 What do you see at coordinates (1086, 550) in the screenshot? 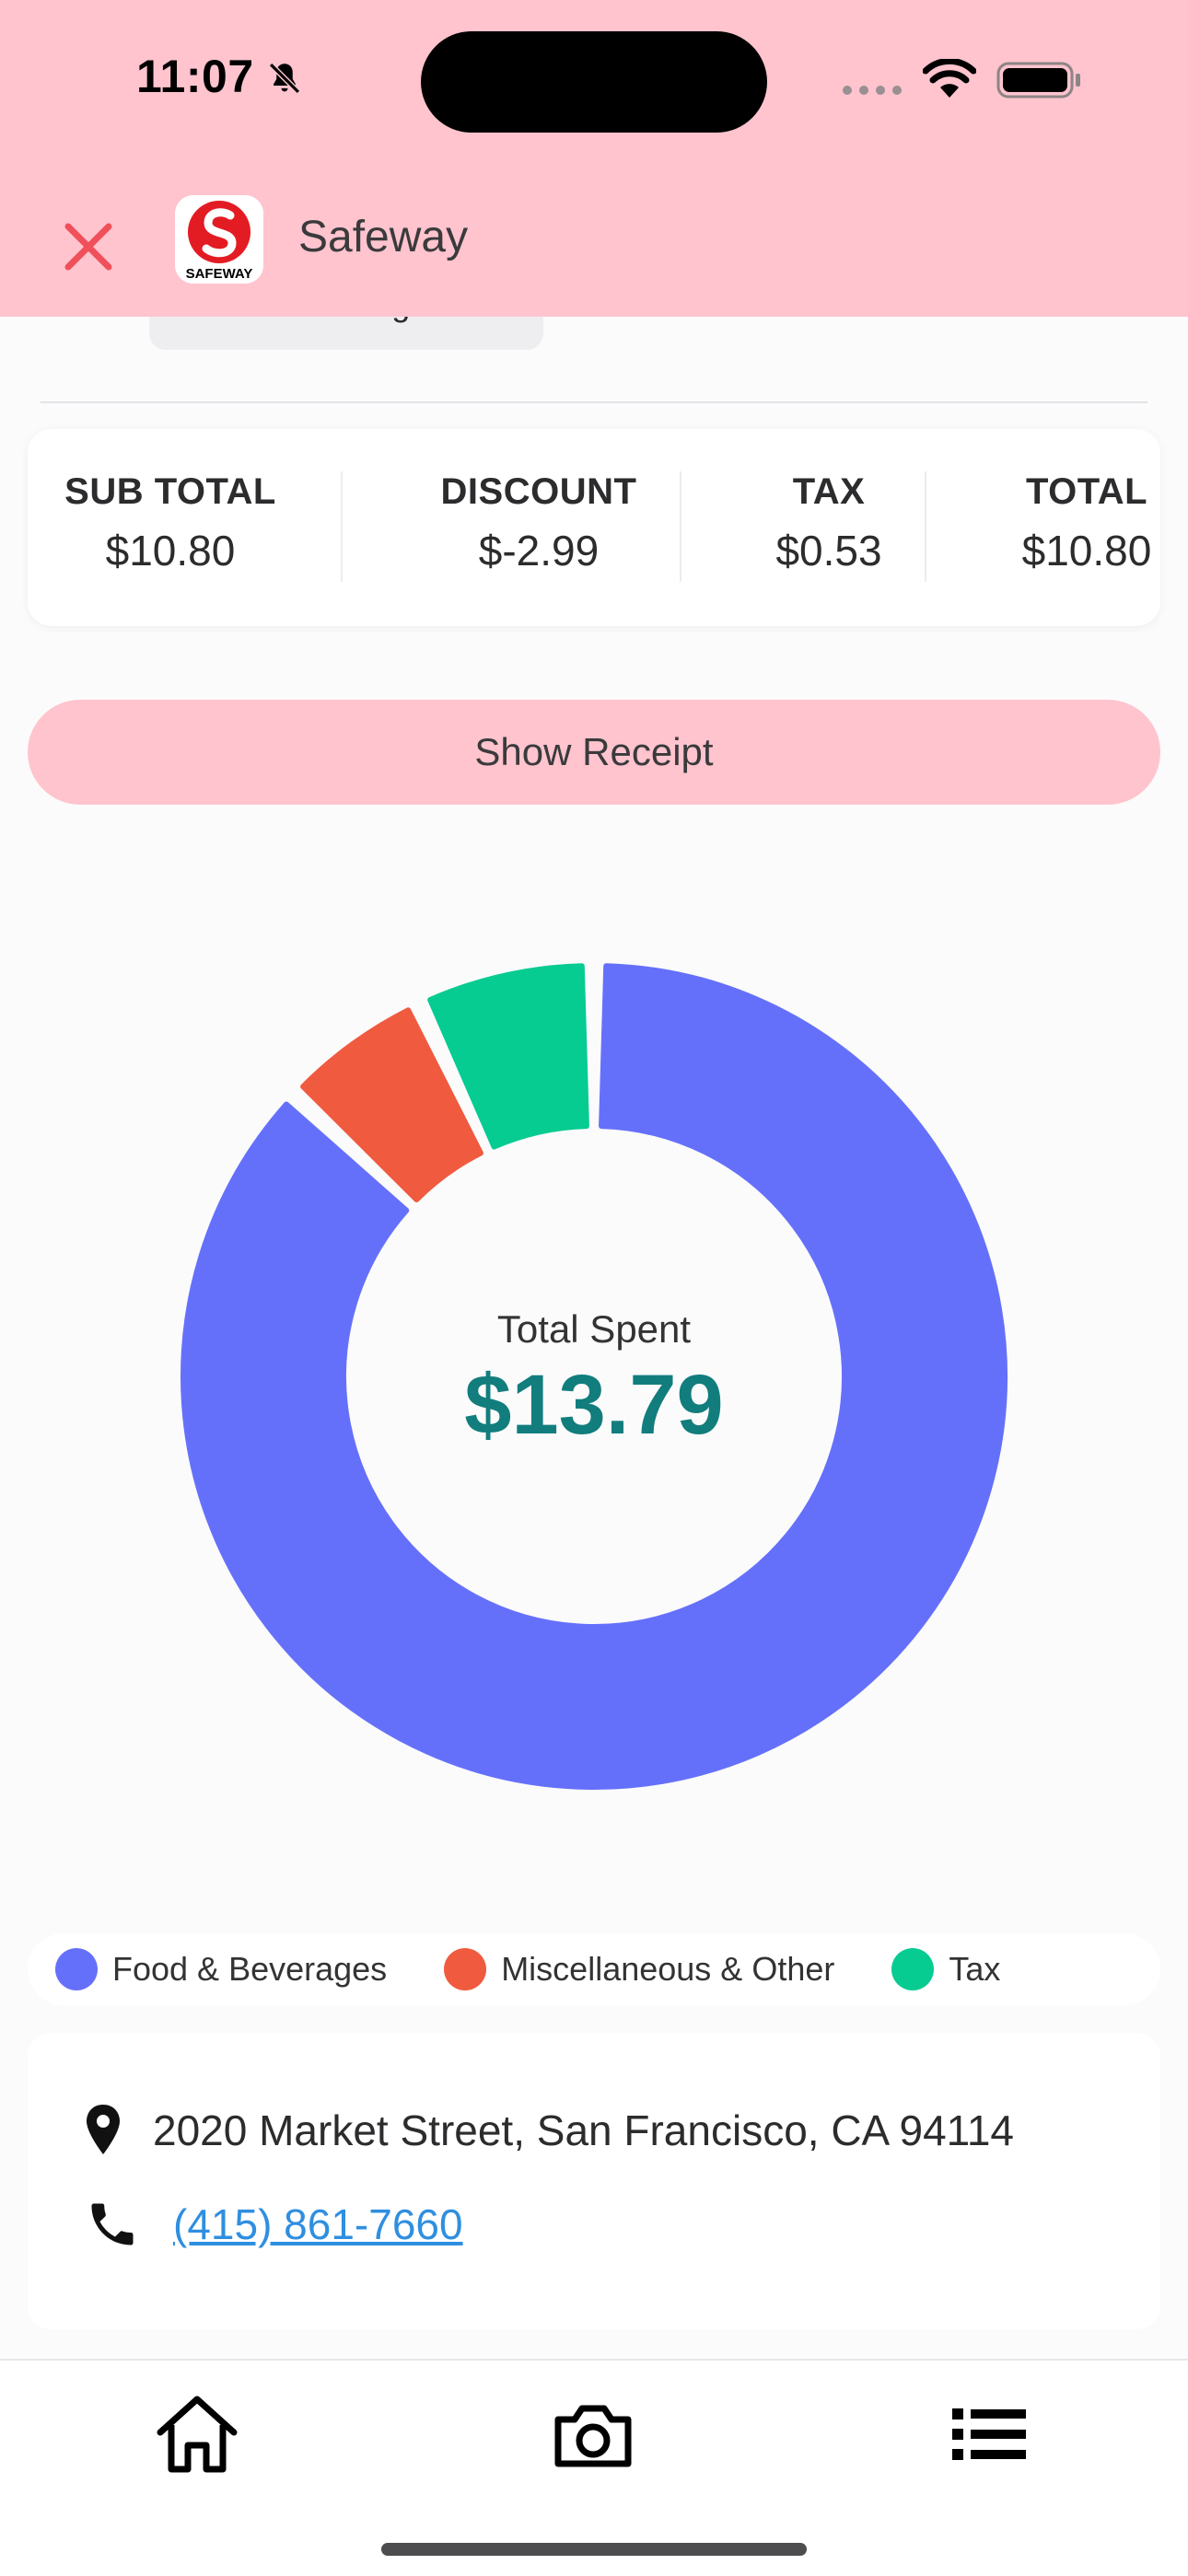
I see `total-value: $10.80` at bounding box center [1086, 550].